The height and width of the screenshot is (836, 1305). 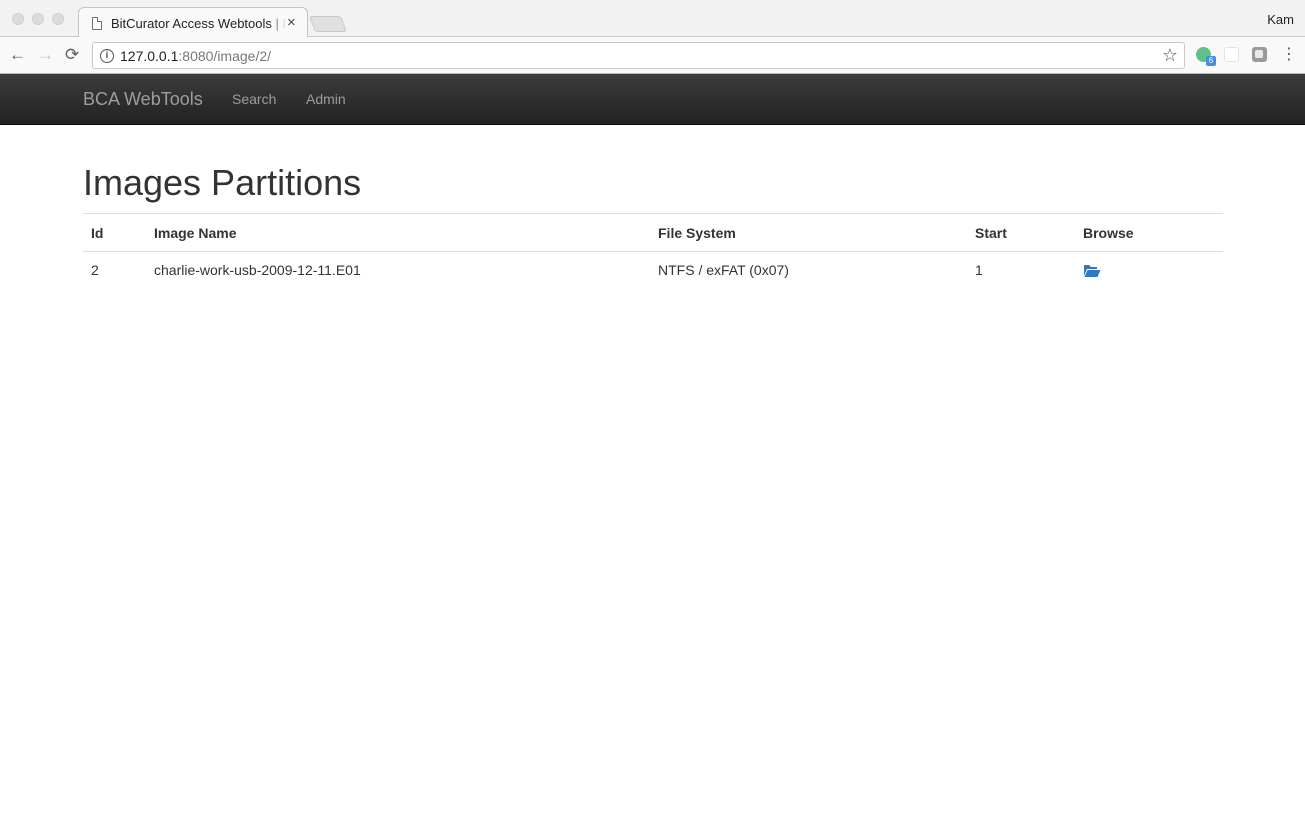 I want to click on extension-icon-gray, so click(x=1259, y=54).